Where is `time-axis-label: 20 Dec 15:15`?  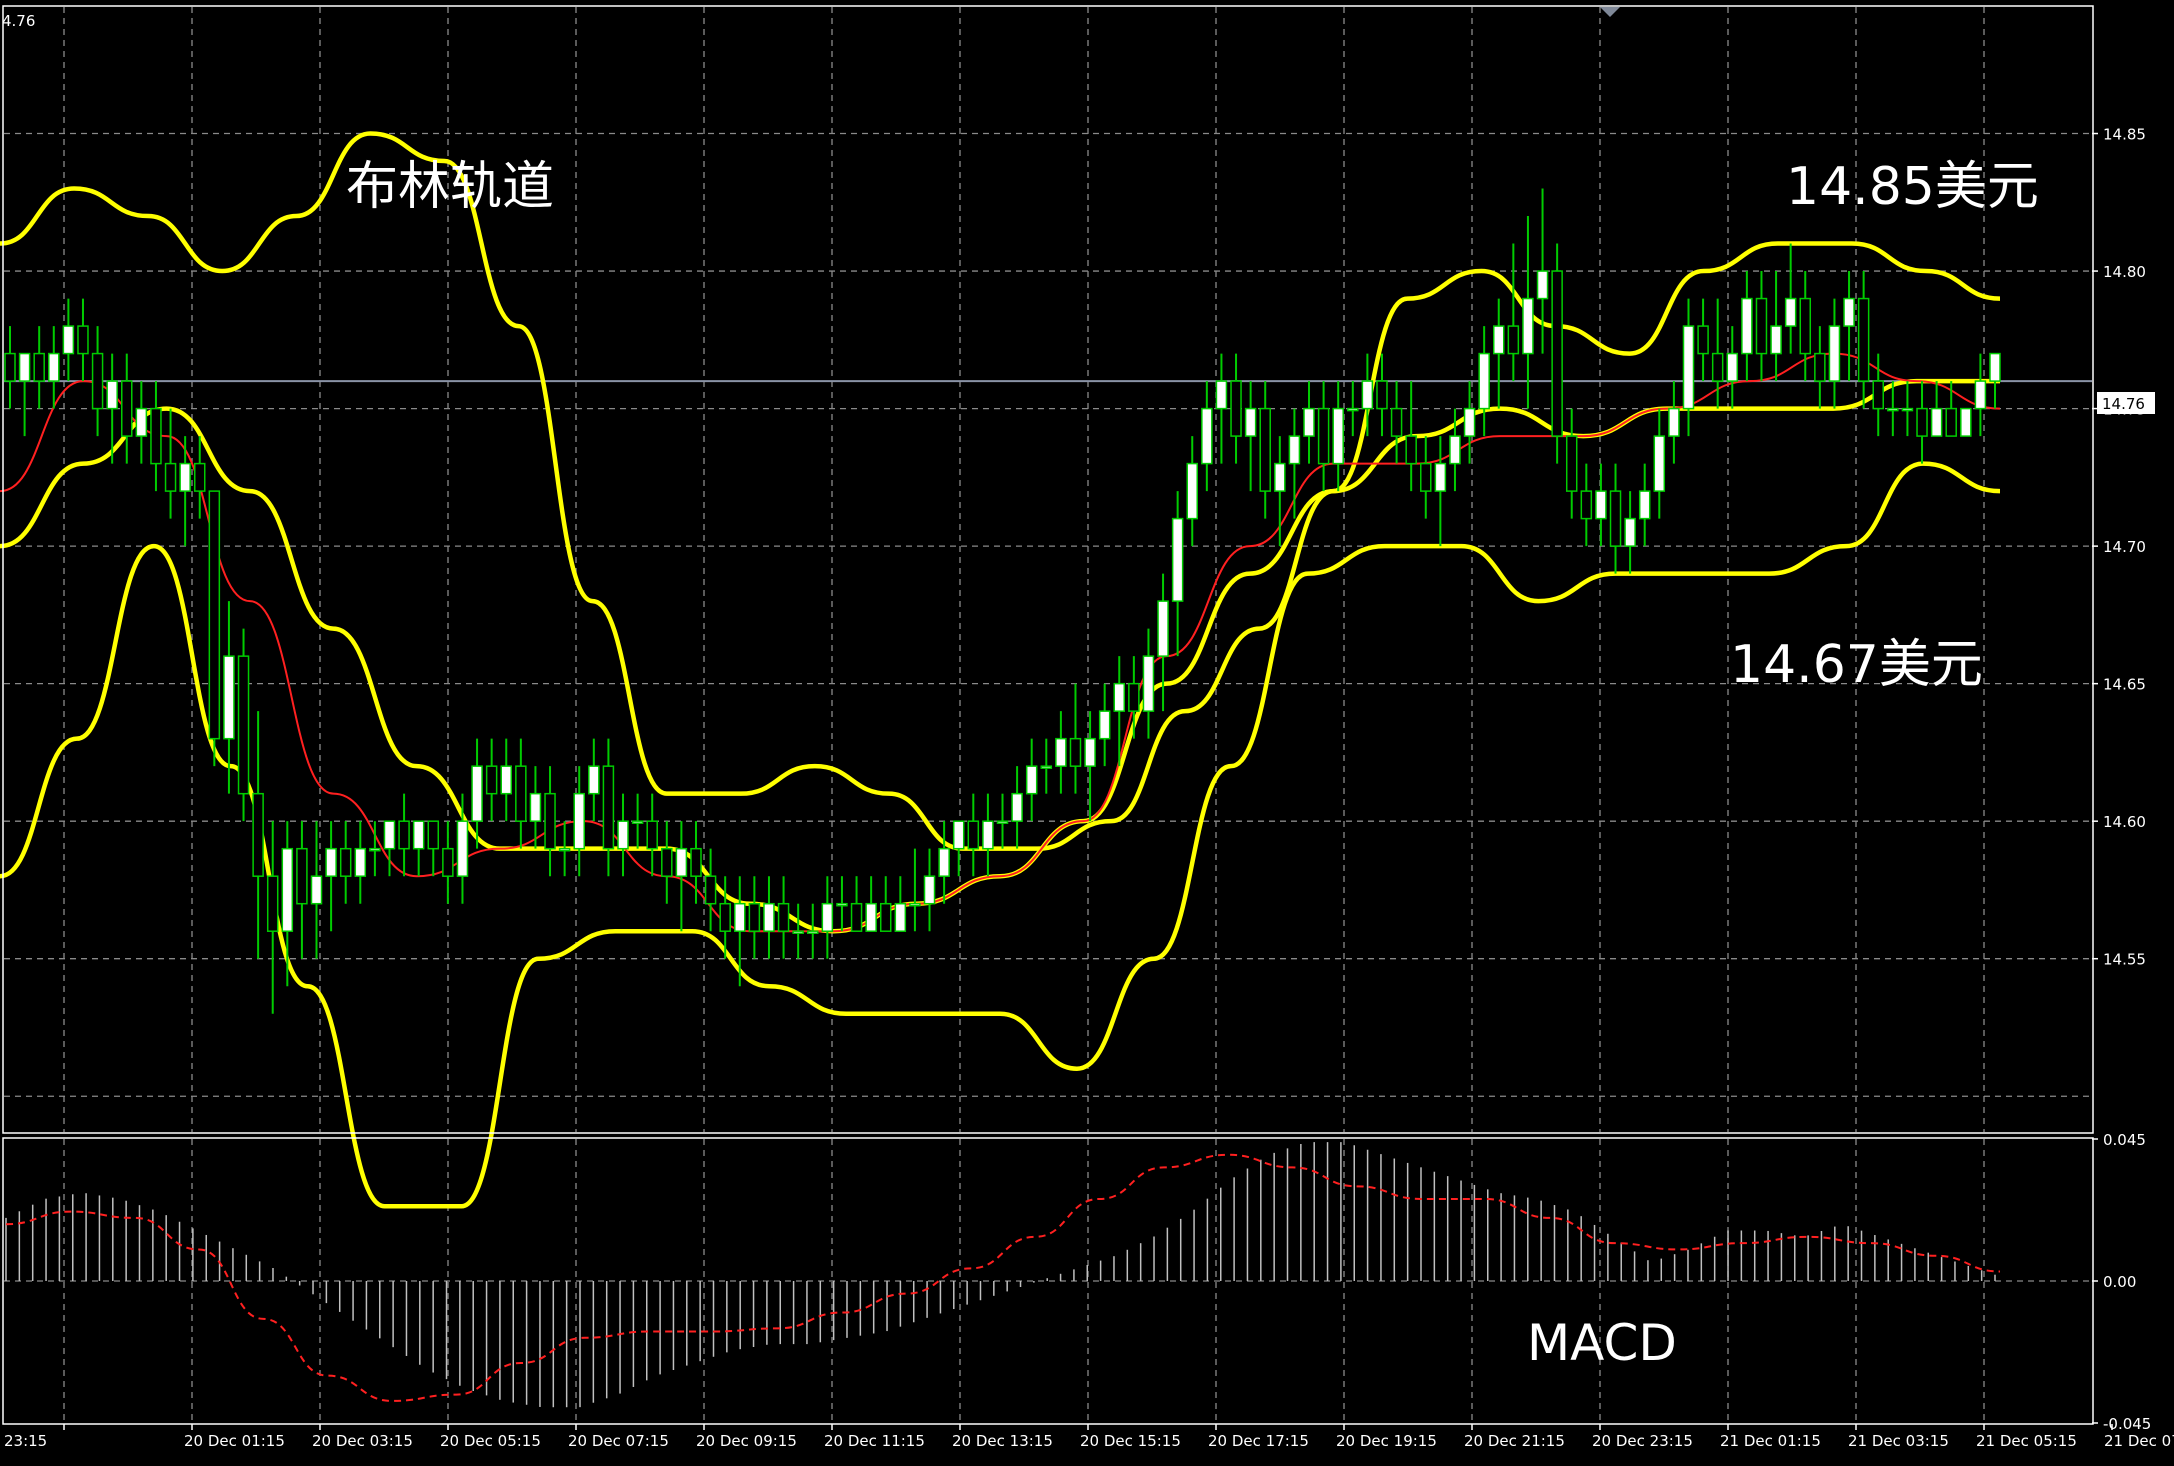
time-axis-label: 20 Dec 15:15 is located at coordinates (1130, 1441).